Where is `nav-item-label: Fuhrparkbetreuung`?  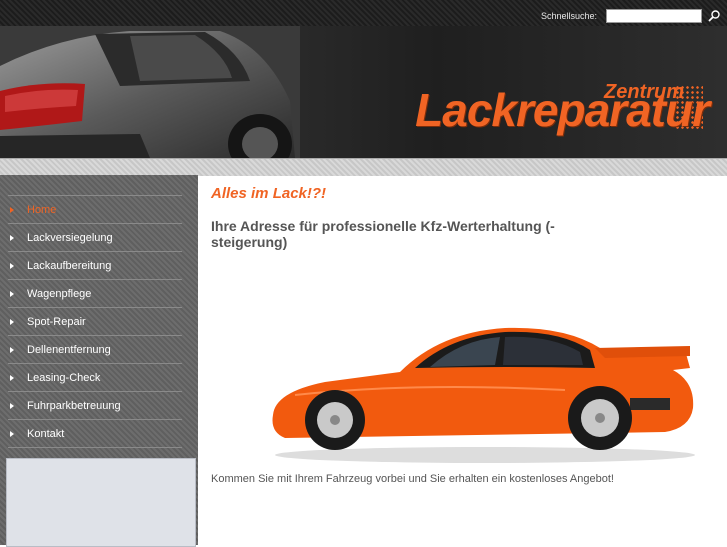 nav-item-label: Fuhrparkbetreuung is located at coordinates (74, 405).